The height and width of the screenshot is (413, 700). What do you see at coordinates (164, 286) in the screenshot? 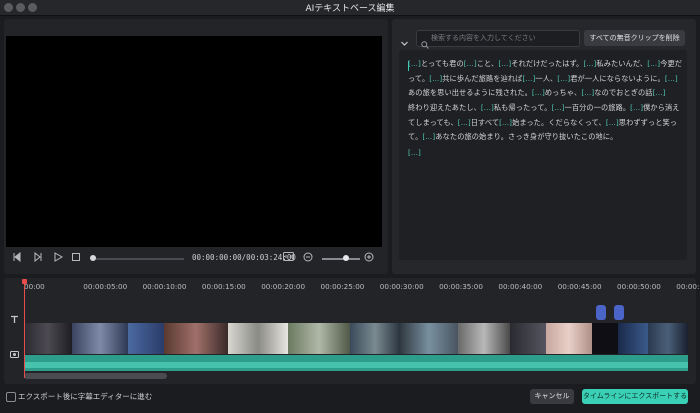
I see `timeline-tick-label: 00:00:10:00` at bounding box center [164, 286].